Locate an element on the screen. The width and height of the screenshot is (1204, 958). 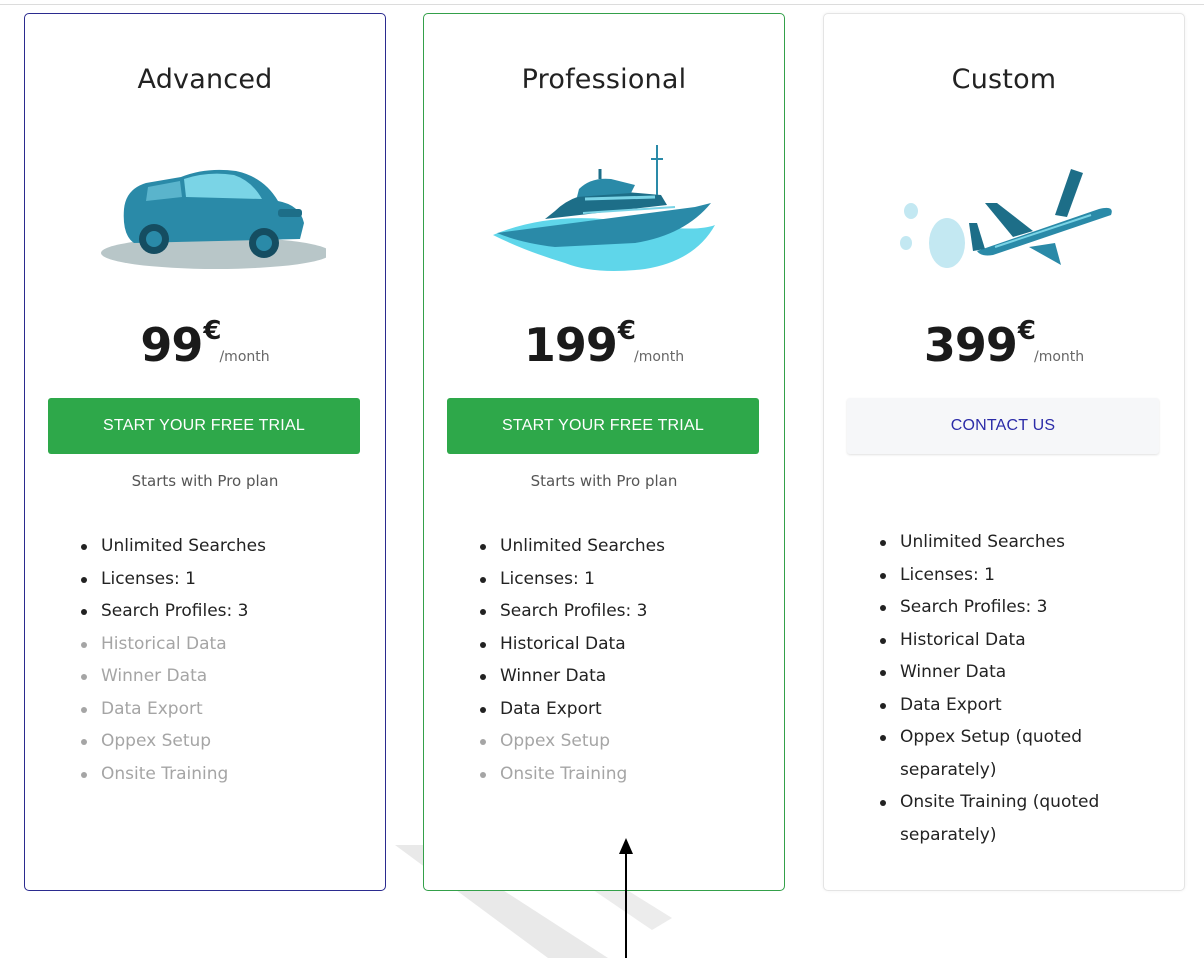
contact-us-button: CONTACT US is located at coordinates (1003, 426).